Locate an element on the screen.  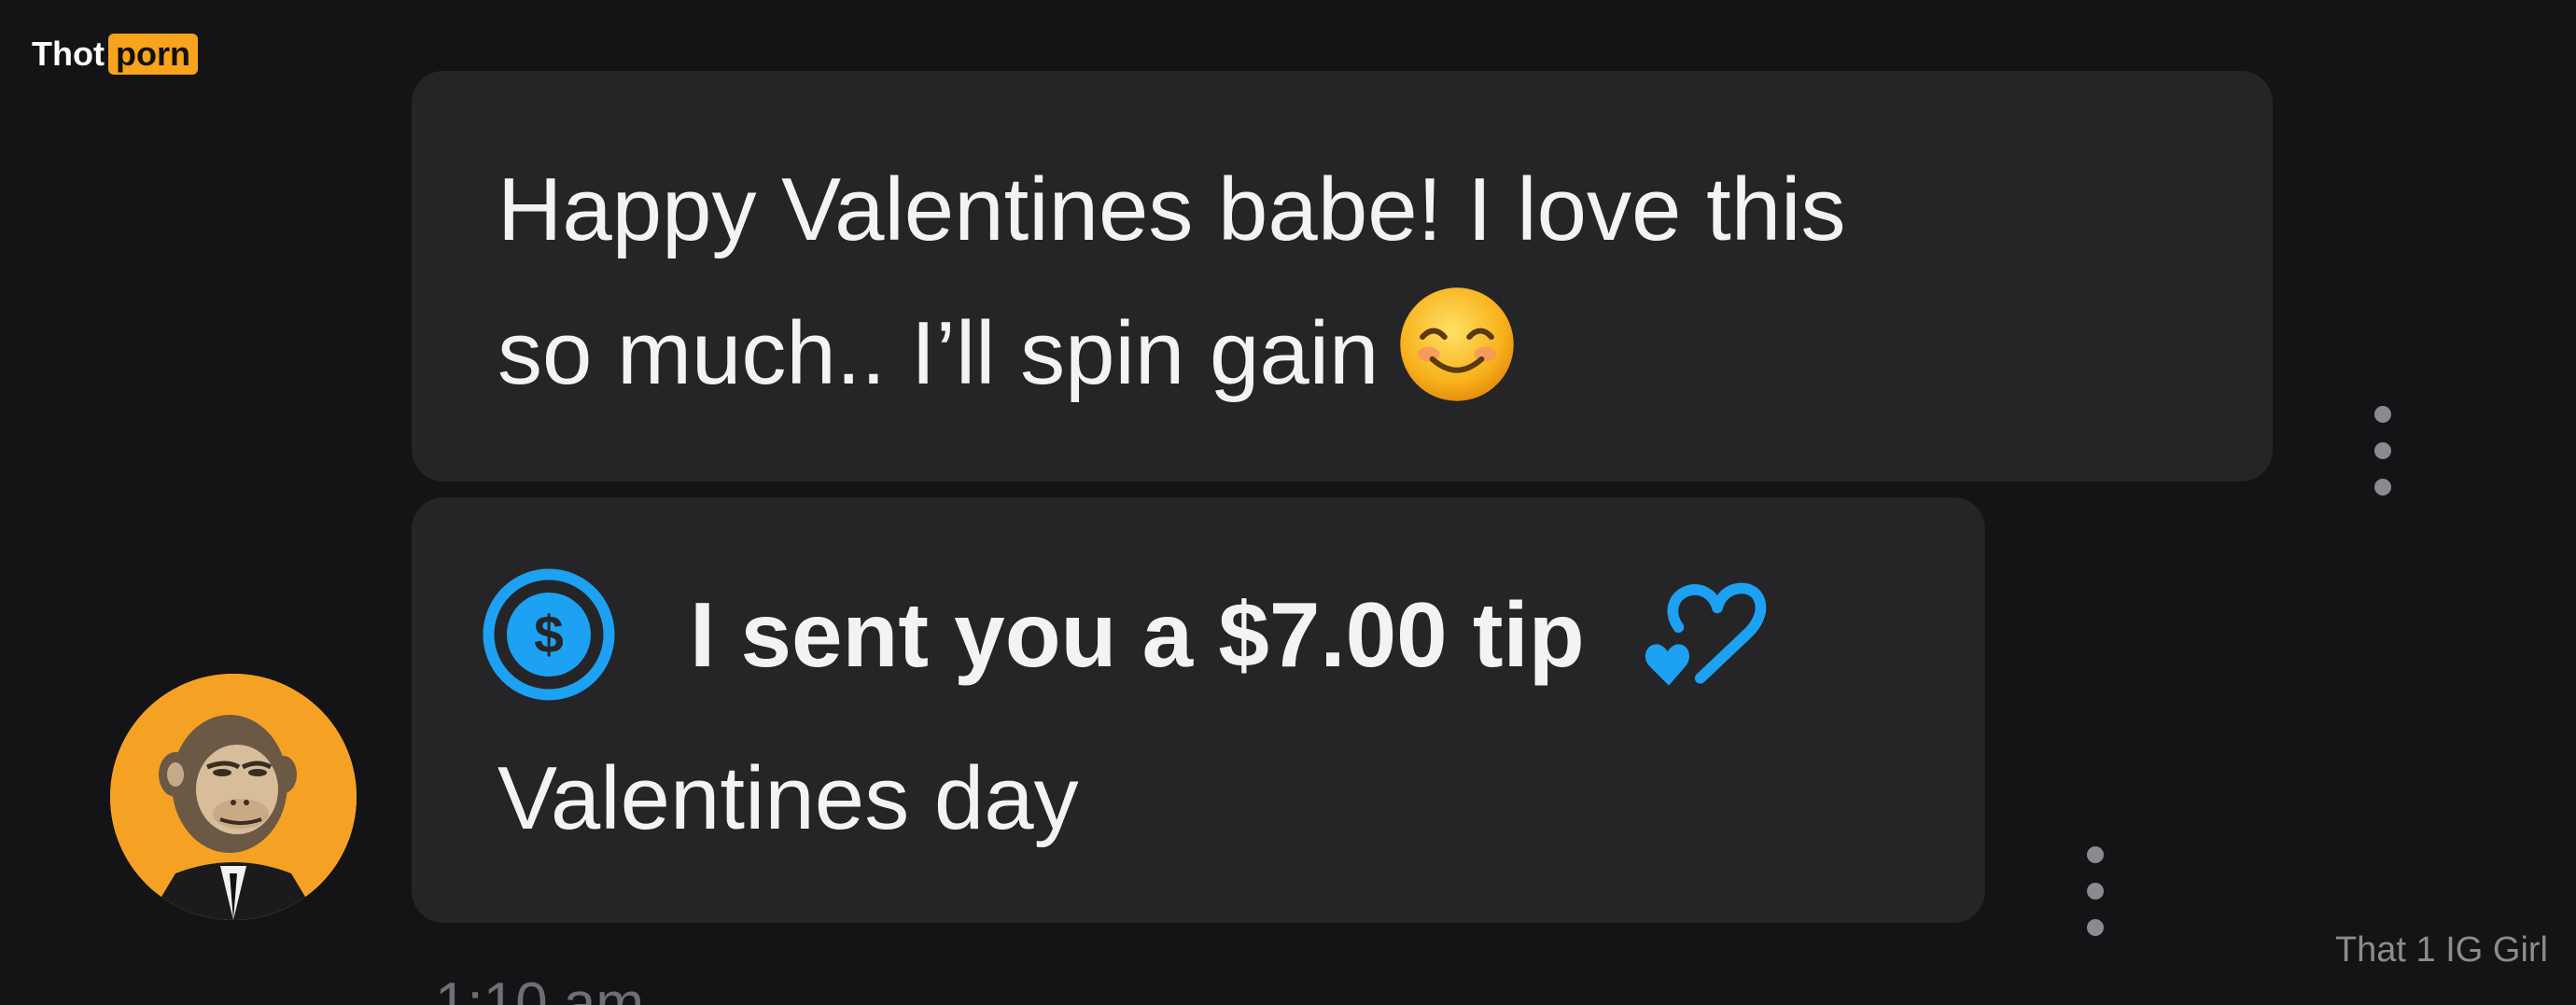
smiling-face-icon is located at coordinates (1457, 344).